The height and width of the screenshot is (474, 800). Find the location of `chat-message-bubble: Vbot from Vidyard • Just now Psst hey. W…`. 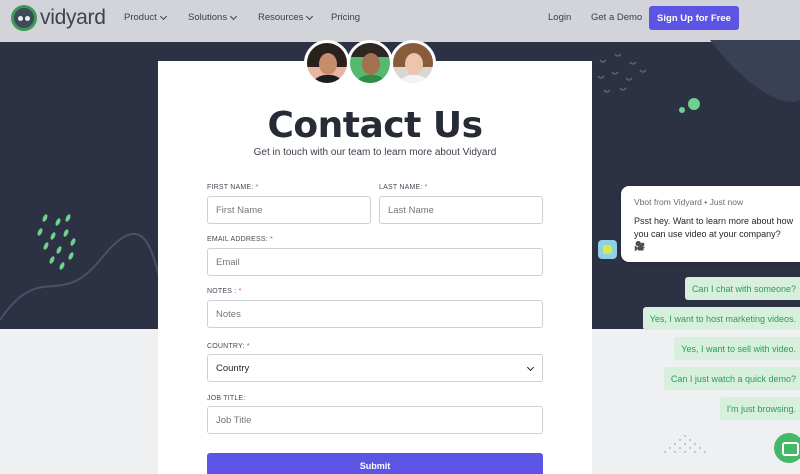

chat-message-bubble: Vbot from Vidyard • Just now Psst hey. W… is located at coordinates (710, 224).